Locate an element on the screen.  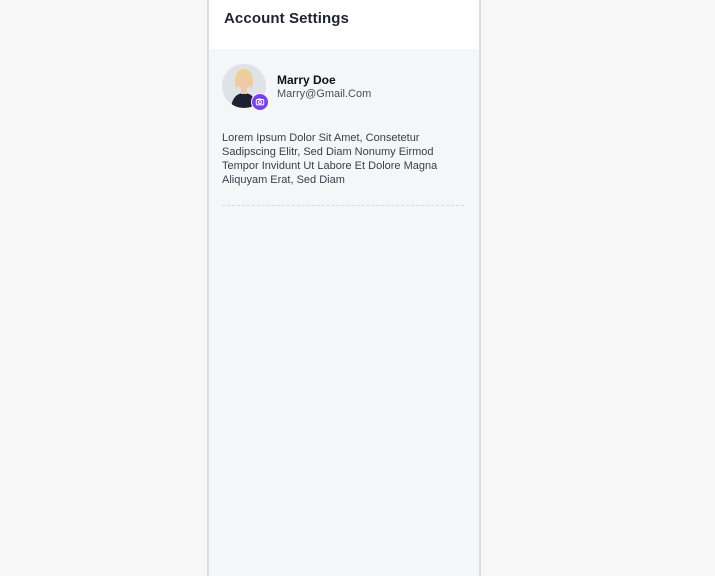
camera-icon is located at coordinates (260, 102).